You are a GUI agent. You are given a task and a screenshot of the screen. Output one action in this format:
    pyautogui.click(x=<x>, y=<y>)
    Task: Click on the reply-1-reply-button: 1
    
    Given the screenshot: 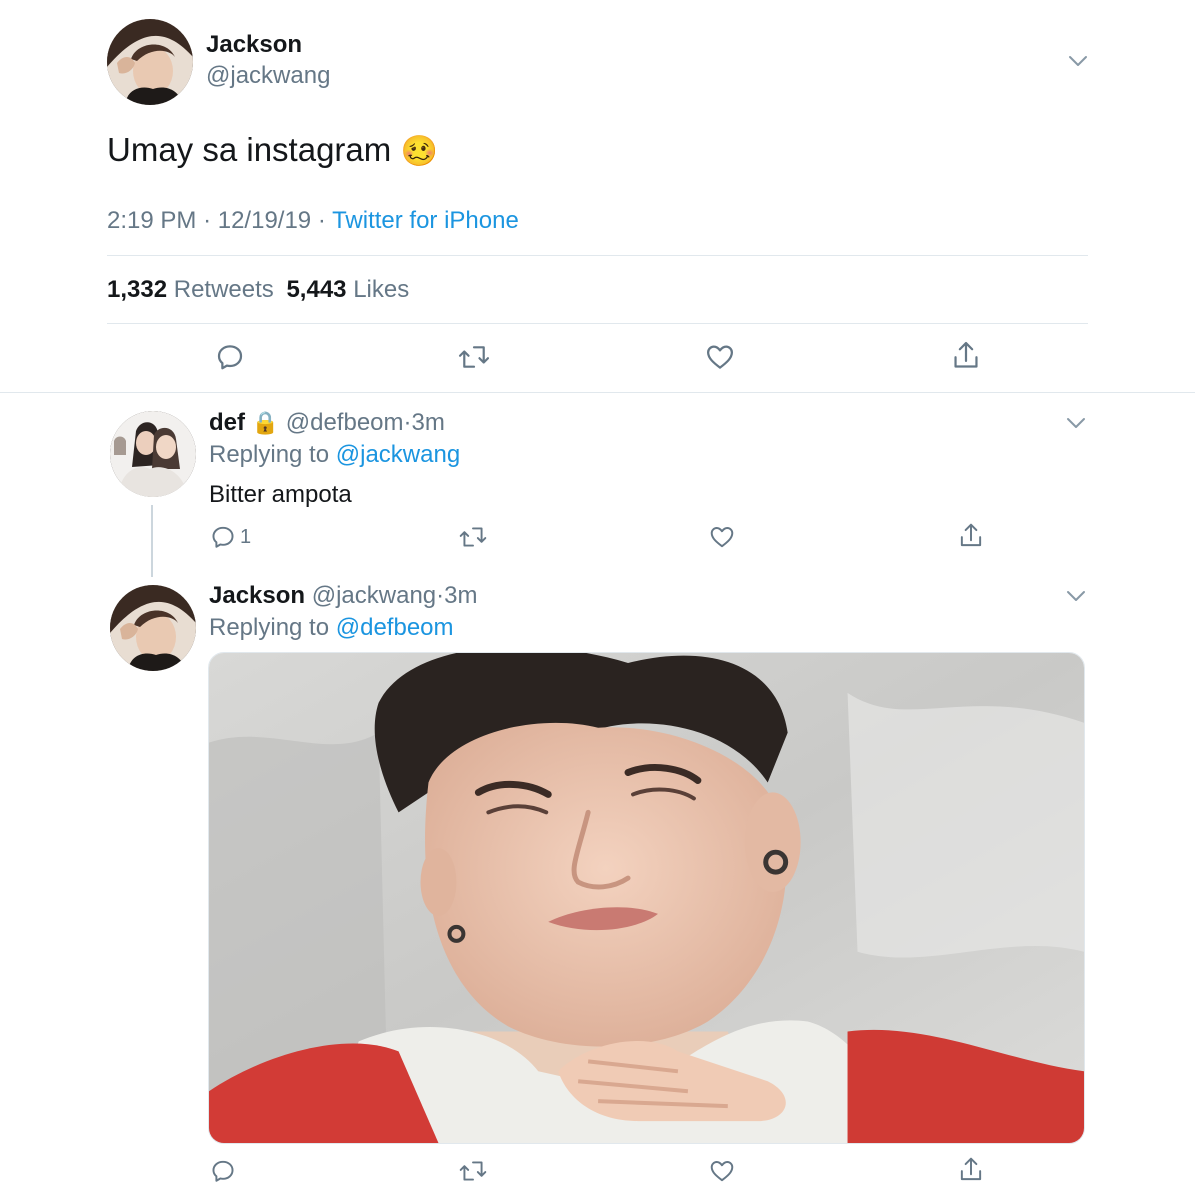 What is the action you would take?
    pyautogui.click(x=230, y=537)
    